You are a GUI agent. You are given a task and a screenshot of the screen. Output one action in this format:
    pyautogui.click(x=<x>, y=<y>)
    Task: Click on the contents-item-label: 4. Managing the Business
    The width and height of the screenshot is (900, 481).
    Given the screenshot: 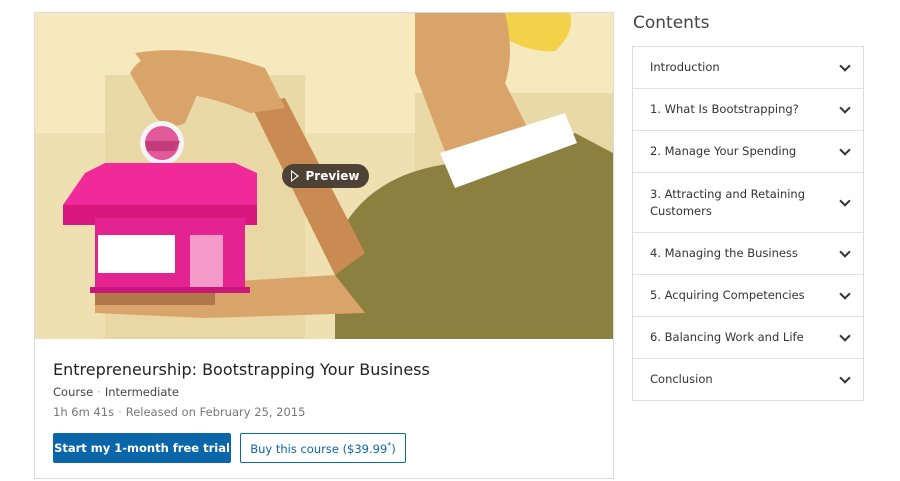 What is the action you would take?
    pyautogui.click(x=724, y=253)
    